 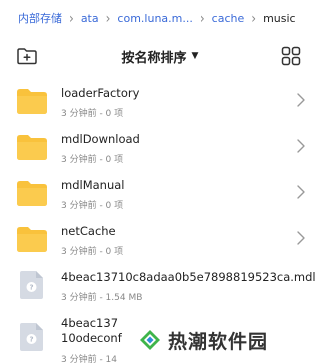 What do you see at coordinates (160, 101) in the screenshot?
I see `list-item-loaderfactory: loaderFactory 3 分钟前 - 0 项` at bounding box center [160, 101].